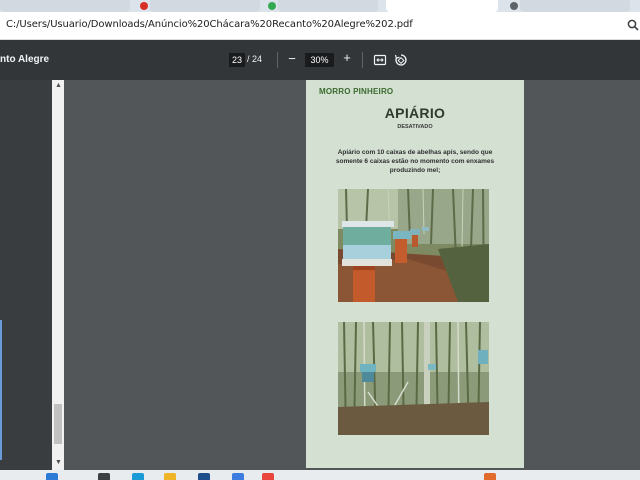 The image size is (640, 480). What do you see at coordinates (413, 245) in the screenshot?
I see `beehive-photo` at bounding box center [413, 245].